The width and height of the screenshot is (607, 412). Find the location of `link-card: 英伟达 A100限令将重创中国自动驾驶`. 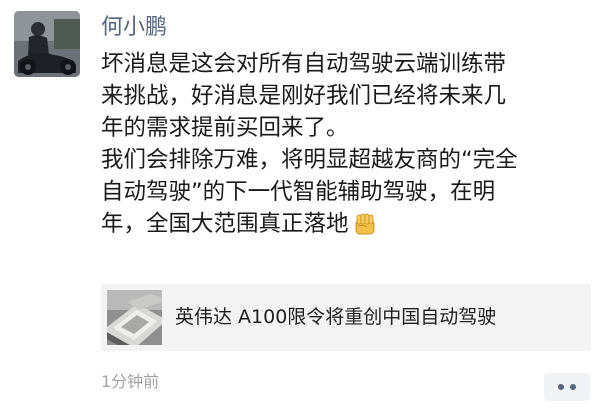

link-card: 英伟达 A100限令将重创中国自动驾驶 is located at coordinates (346, 317).